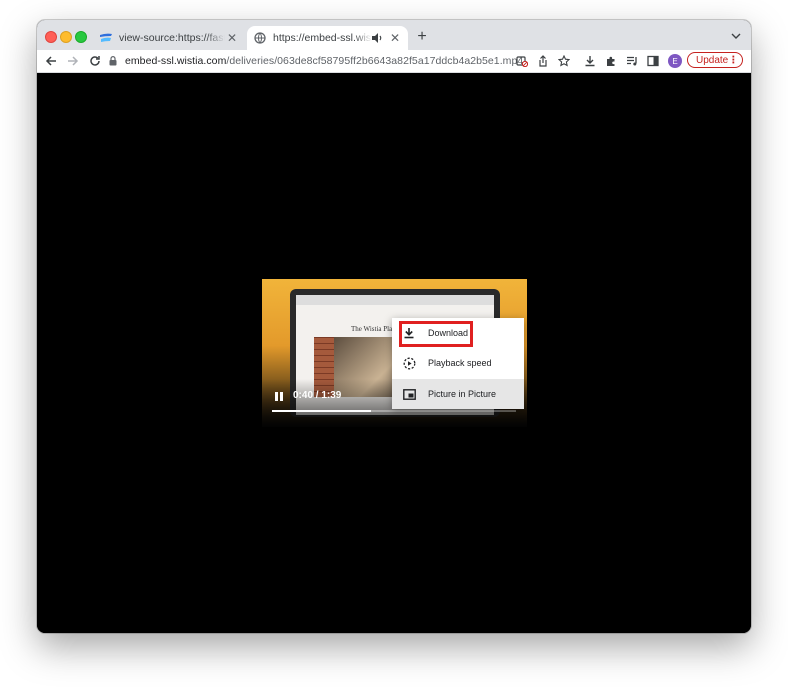 The width and height of the screenshot is (788, 687). What do you see at coordinates (321, 411) in the screenshot?
I see `video-progress-fill` at bounding box center [321, 411].